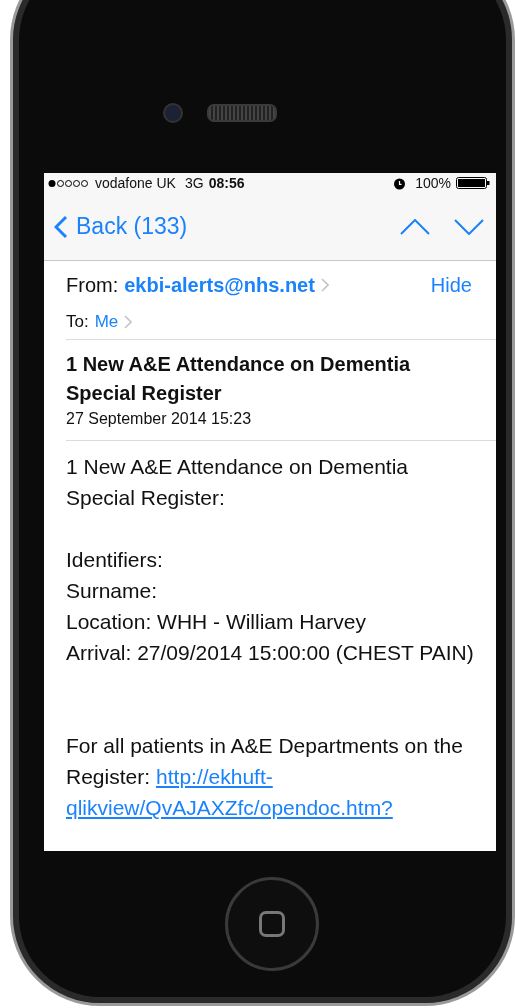 This screenshot has width=515, height=1008. Describe the element at coordinates (194, 183) in the screenshot. I see `network-type: 3G` at that location.